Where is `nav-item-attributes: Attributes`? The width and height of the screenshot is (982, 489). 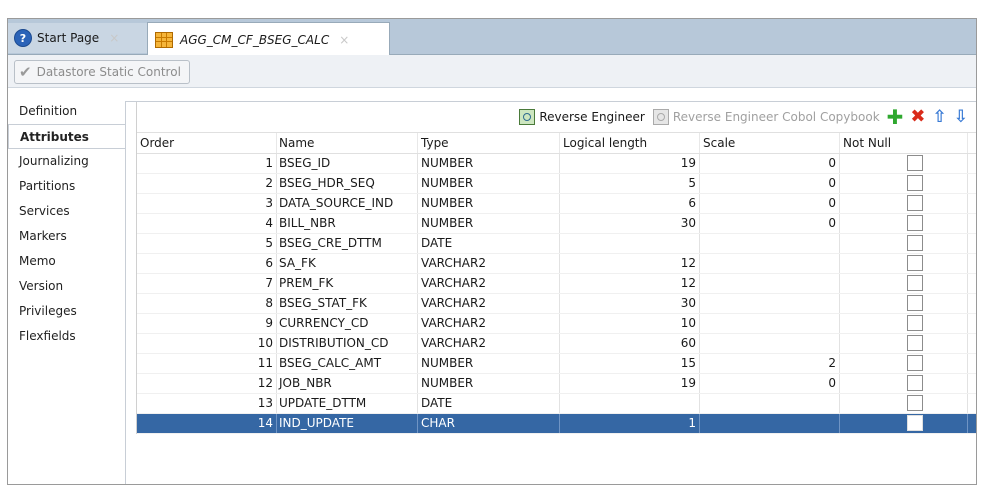
nav-item-attributes: Attributes is located at coordinates (67, 136).